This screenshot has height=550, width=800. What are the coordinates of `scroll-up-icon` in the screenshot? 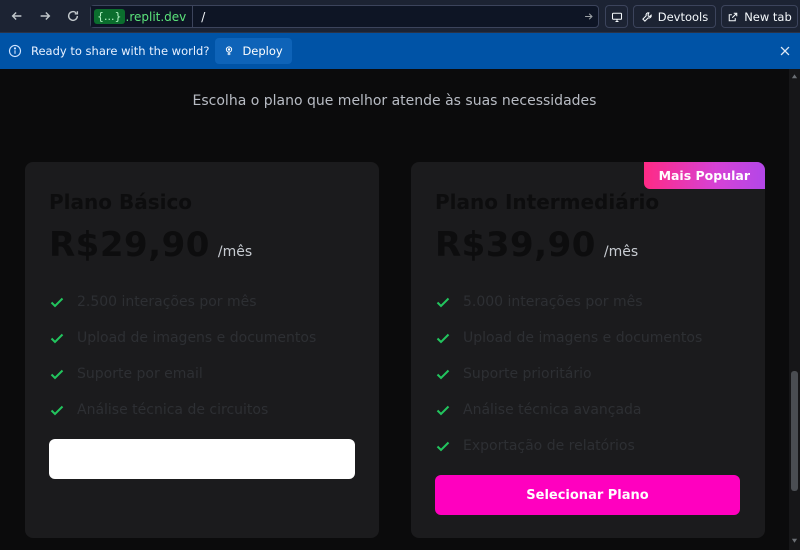 It's located at (794, 76).